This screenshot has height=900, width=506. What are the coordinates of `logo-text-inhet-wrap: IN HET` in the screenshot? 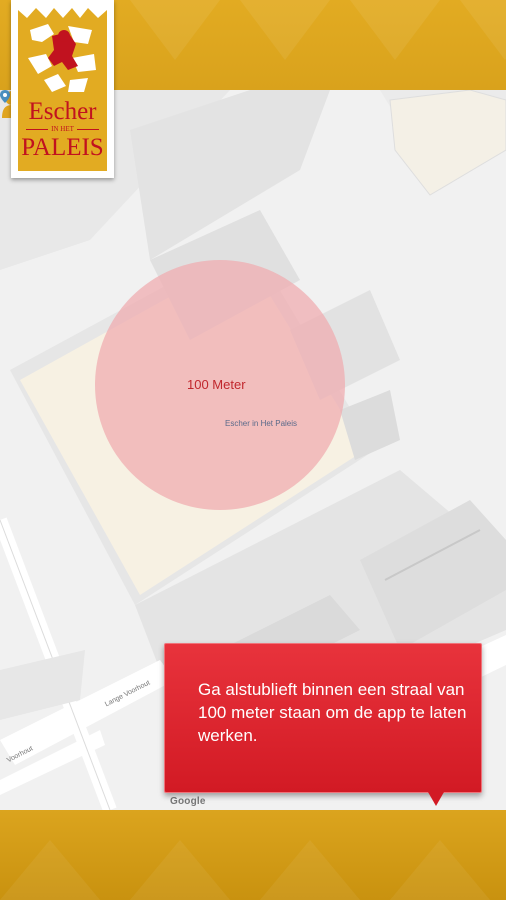 It's located at (62, 129).